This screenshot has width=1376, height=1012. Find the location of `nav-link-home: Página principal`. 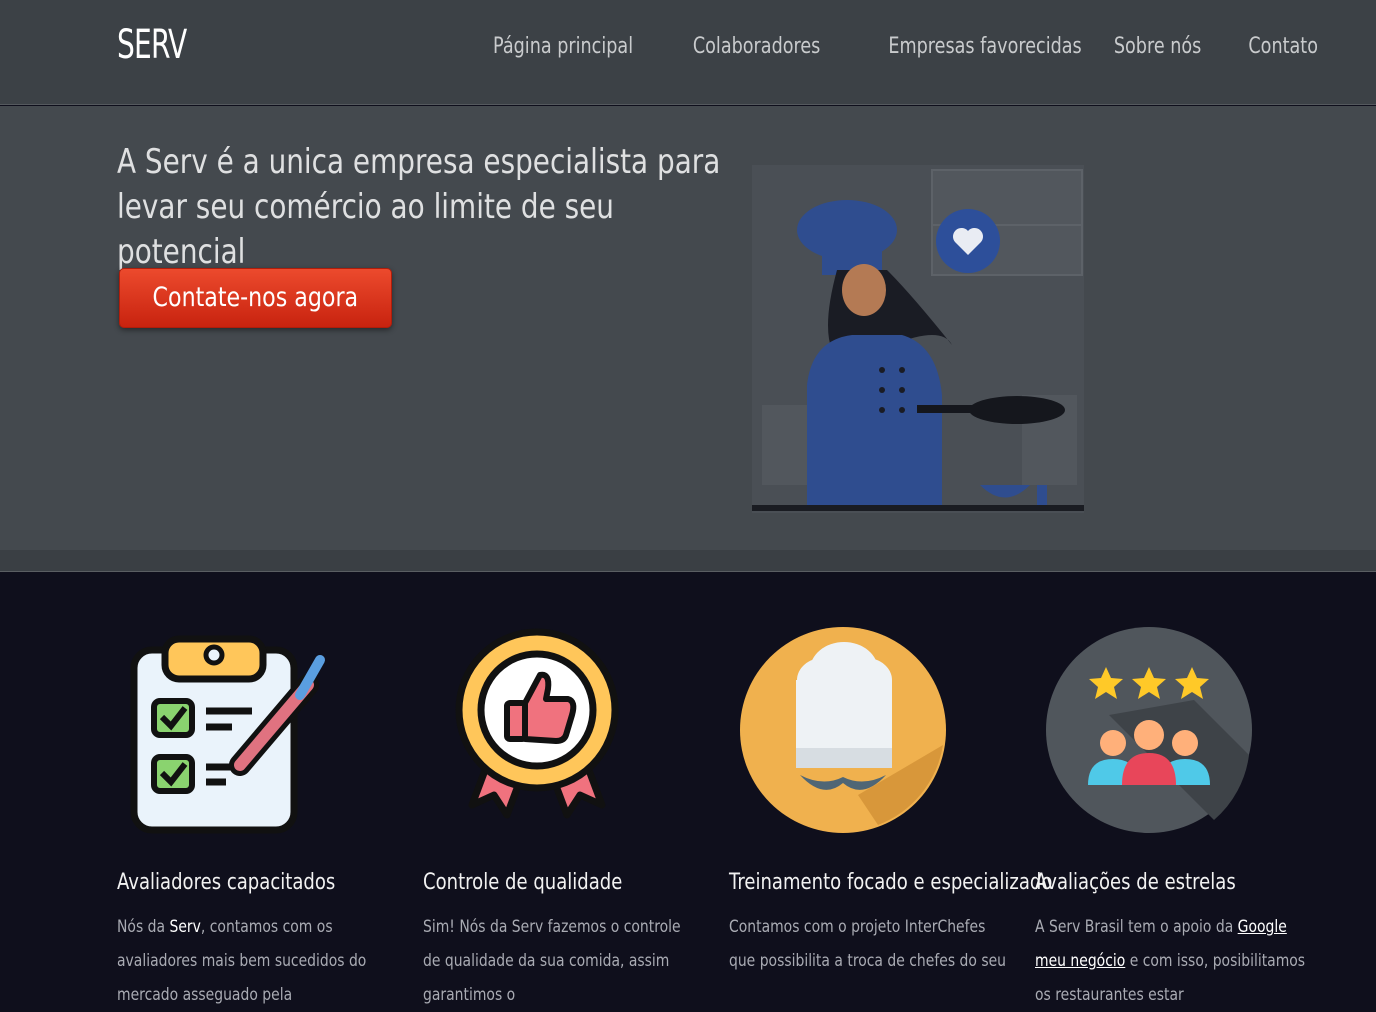

nav-link-home: Página principal is located at coordinates (563, 46).